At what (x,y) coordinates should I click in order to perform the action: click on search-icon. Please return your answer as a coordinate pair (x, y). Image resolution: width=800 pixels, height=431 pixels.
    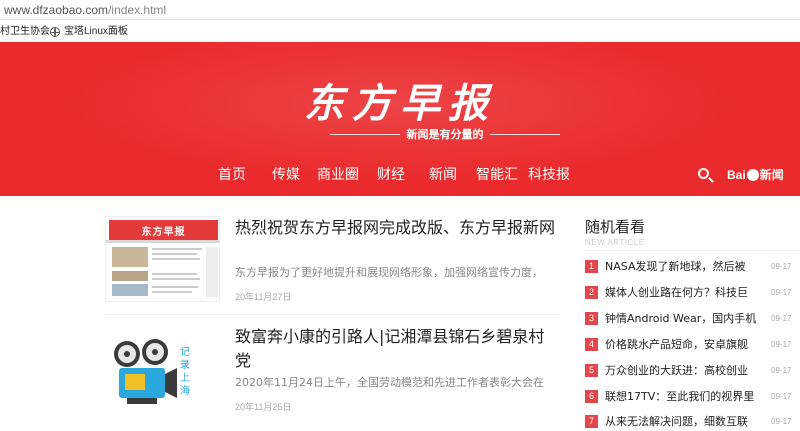
    Looking at the image, I should click on (703, 173).